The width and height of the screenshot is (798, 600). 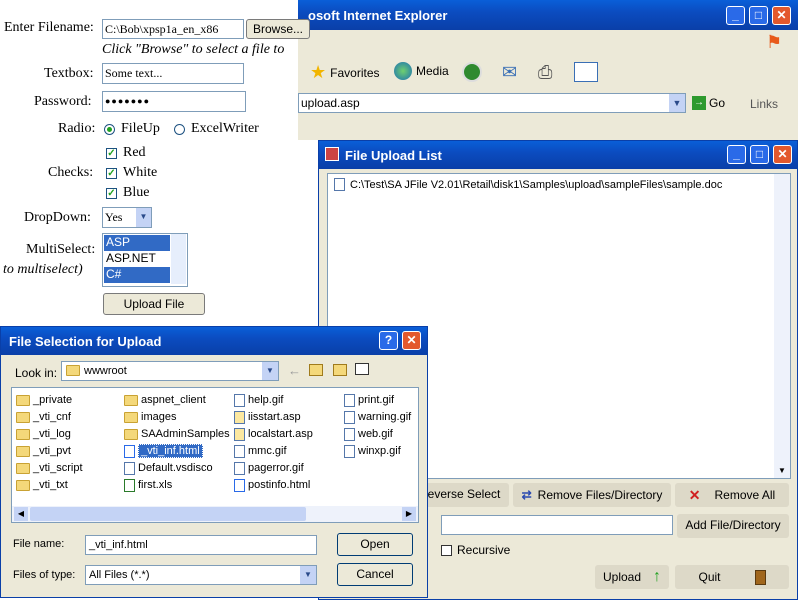 I want to click on radio-excelwriter: ExcelWriter, so click(x=216, y=129).